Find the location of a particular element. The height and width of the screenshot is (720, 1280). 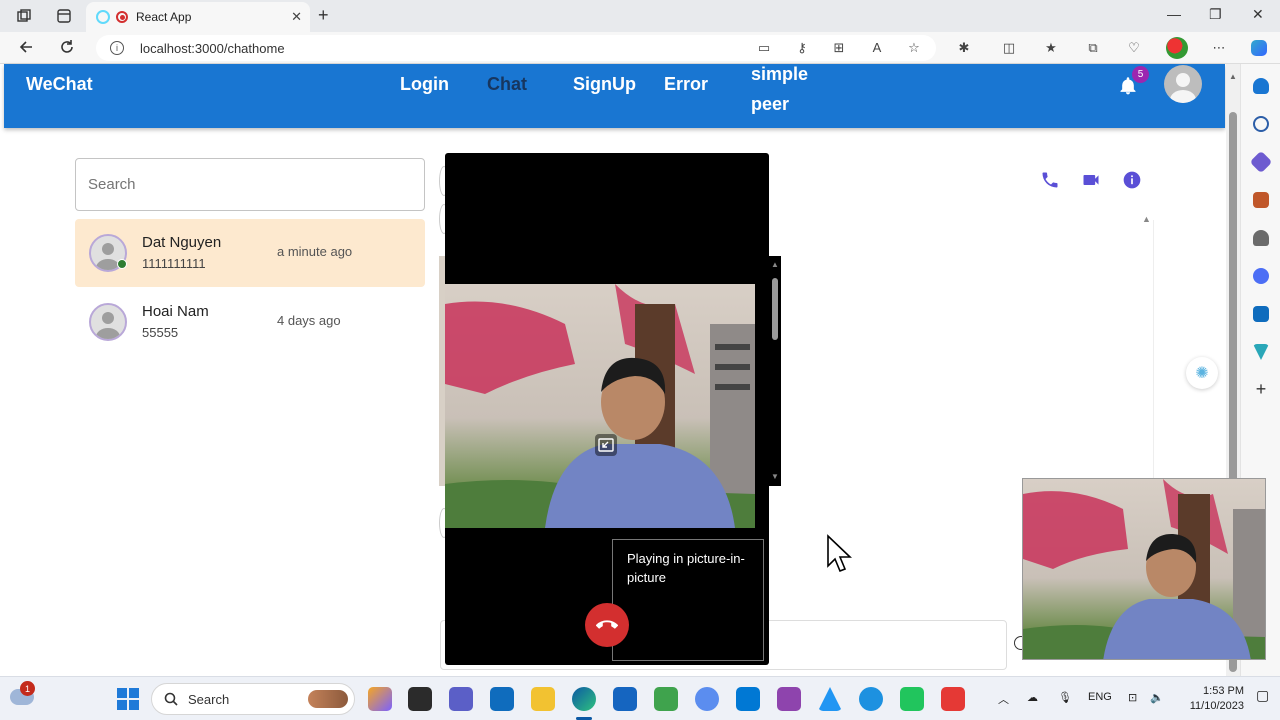

camtasia-icon is located at coordinates (912, 699).